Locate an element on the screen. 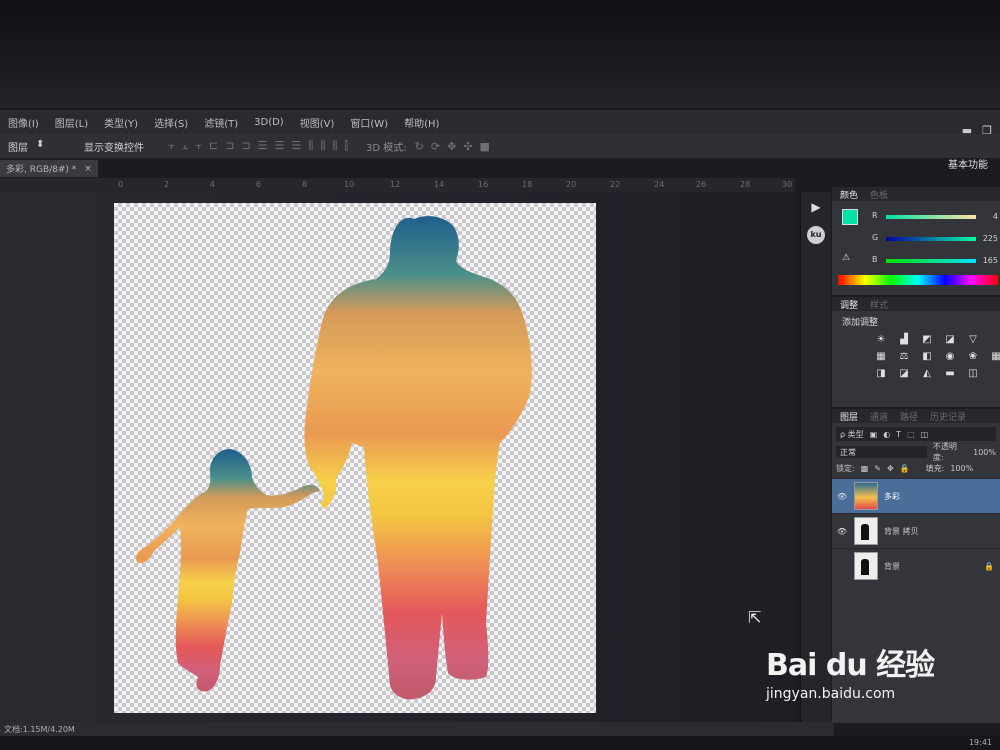  layer-name: 多彩 is located at coordinates (942, 496).